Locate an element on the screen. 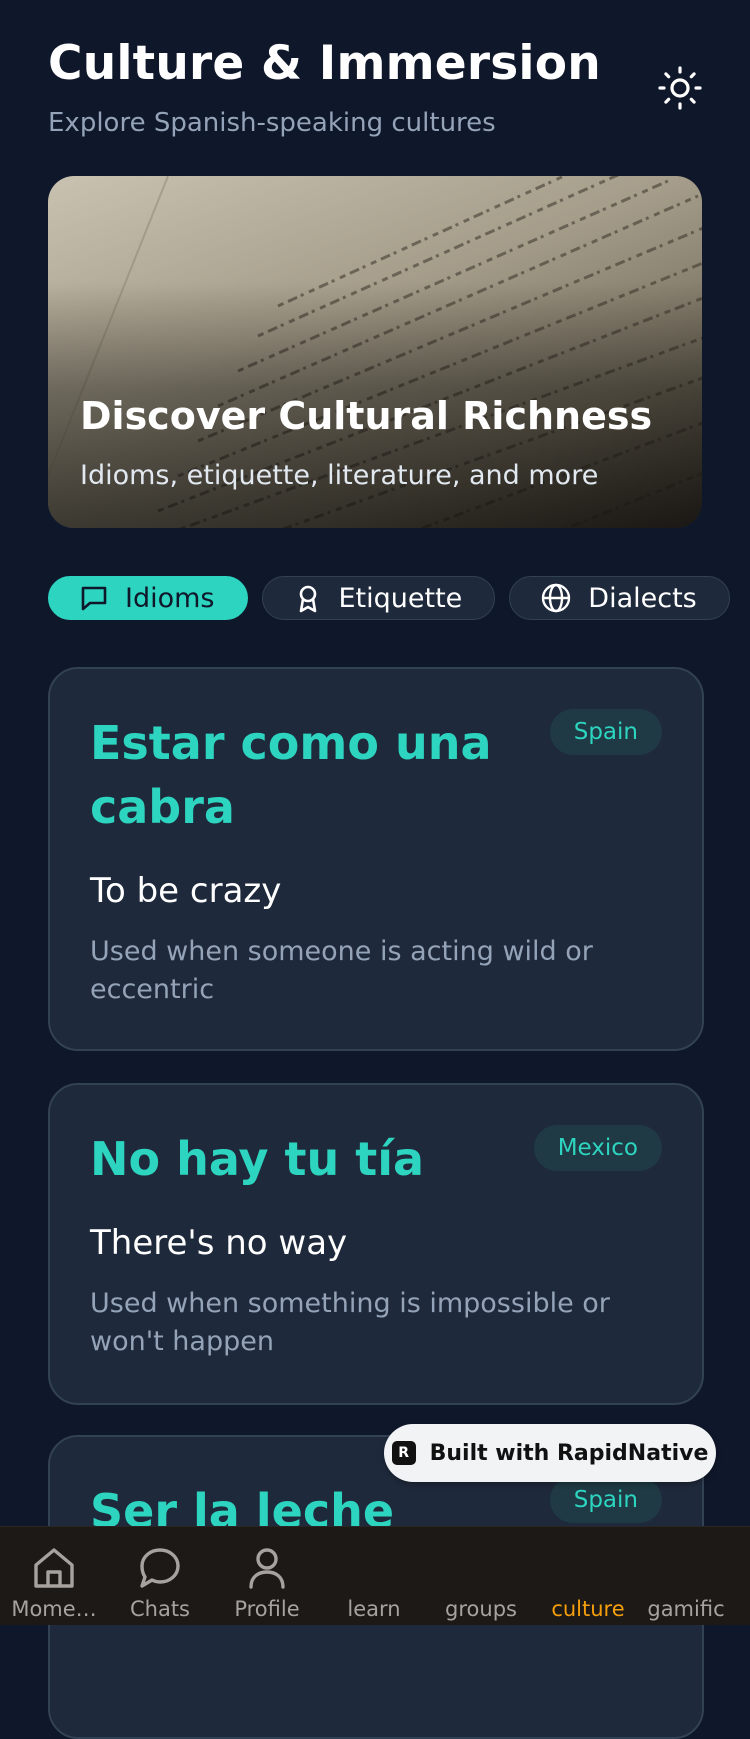 Image resolution: width=750 pixels, height=1739 pixels. idiom-meaning: There's no way is located at coordinates (219, 1243).